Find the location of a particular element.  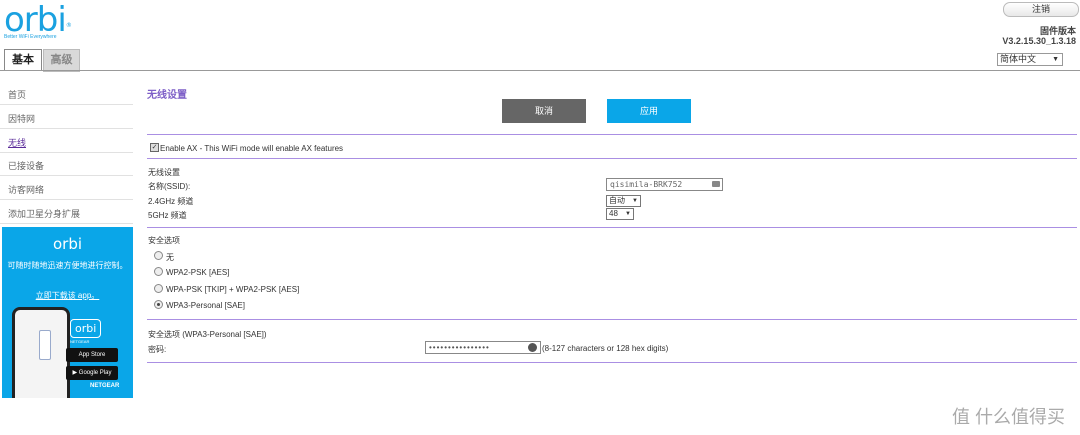

password-input: •••••••••••••••• is located at coordinates (483, 347).